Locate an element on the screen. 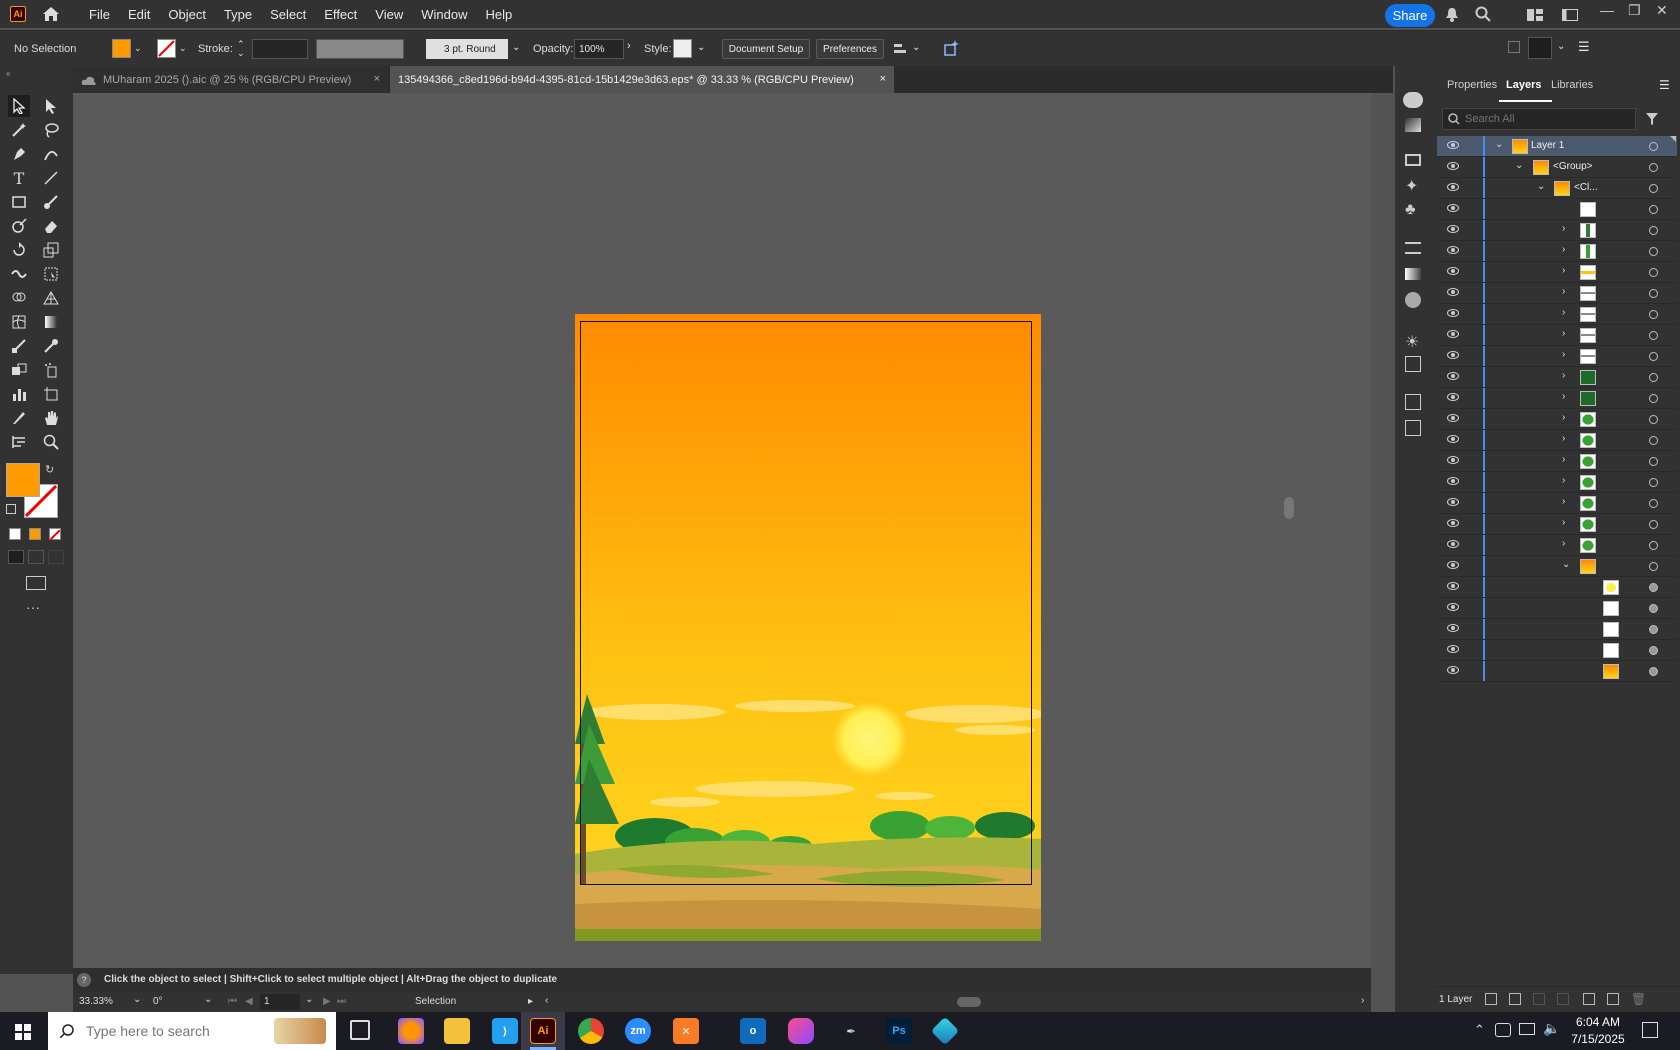 The image size is (1680, 1050). curvature-tool-icon is located at coordinates (51, 154).